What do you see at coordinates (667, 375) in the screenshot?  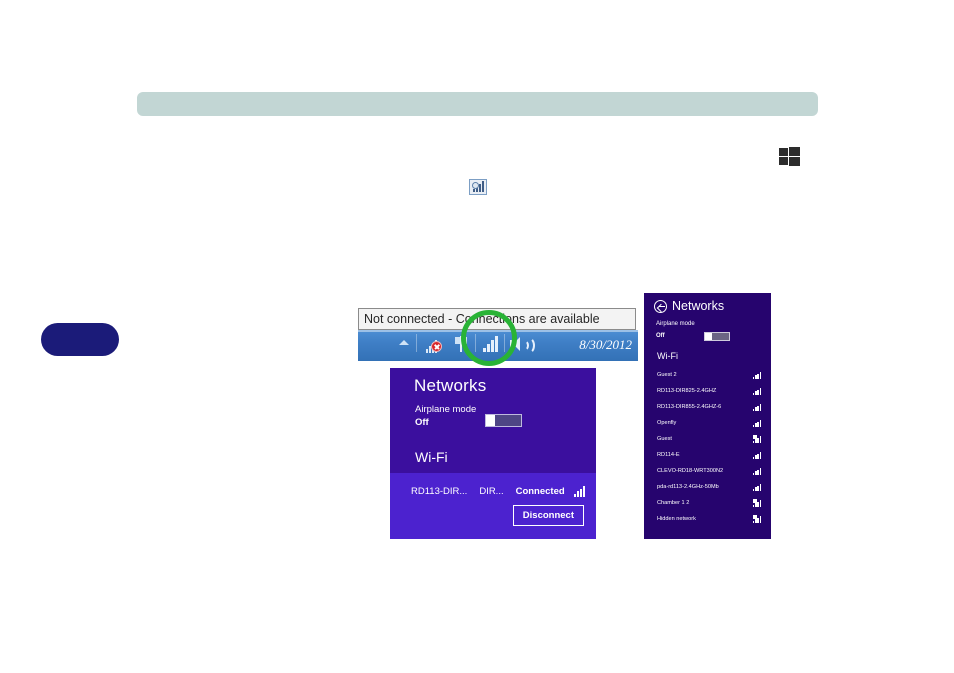 I see `network-ssid: Guest 2` at bounding box center [667, 375].